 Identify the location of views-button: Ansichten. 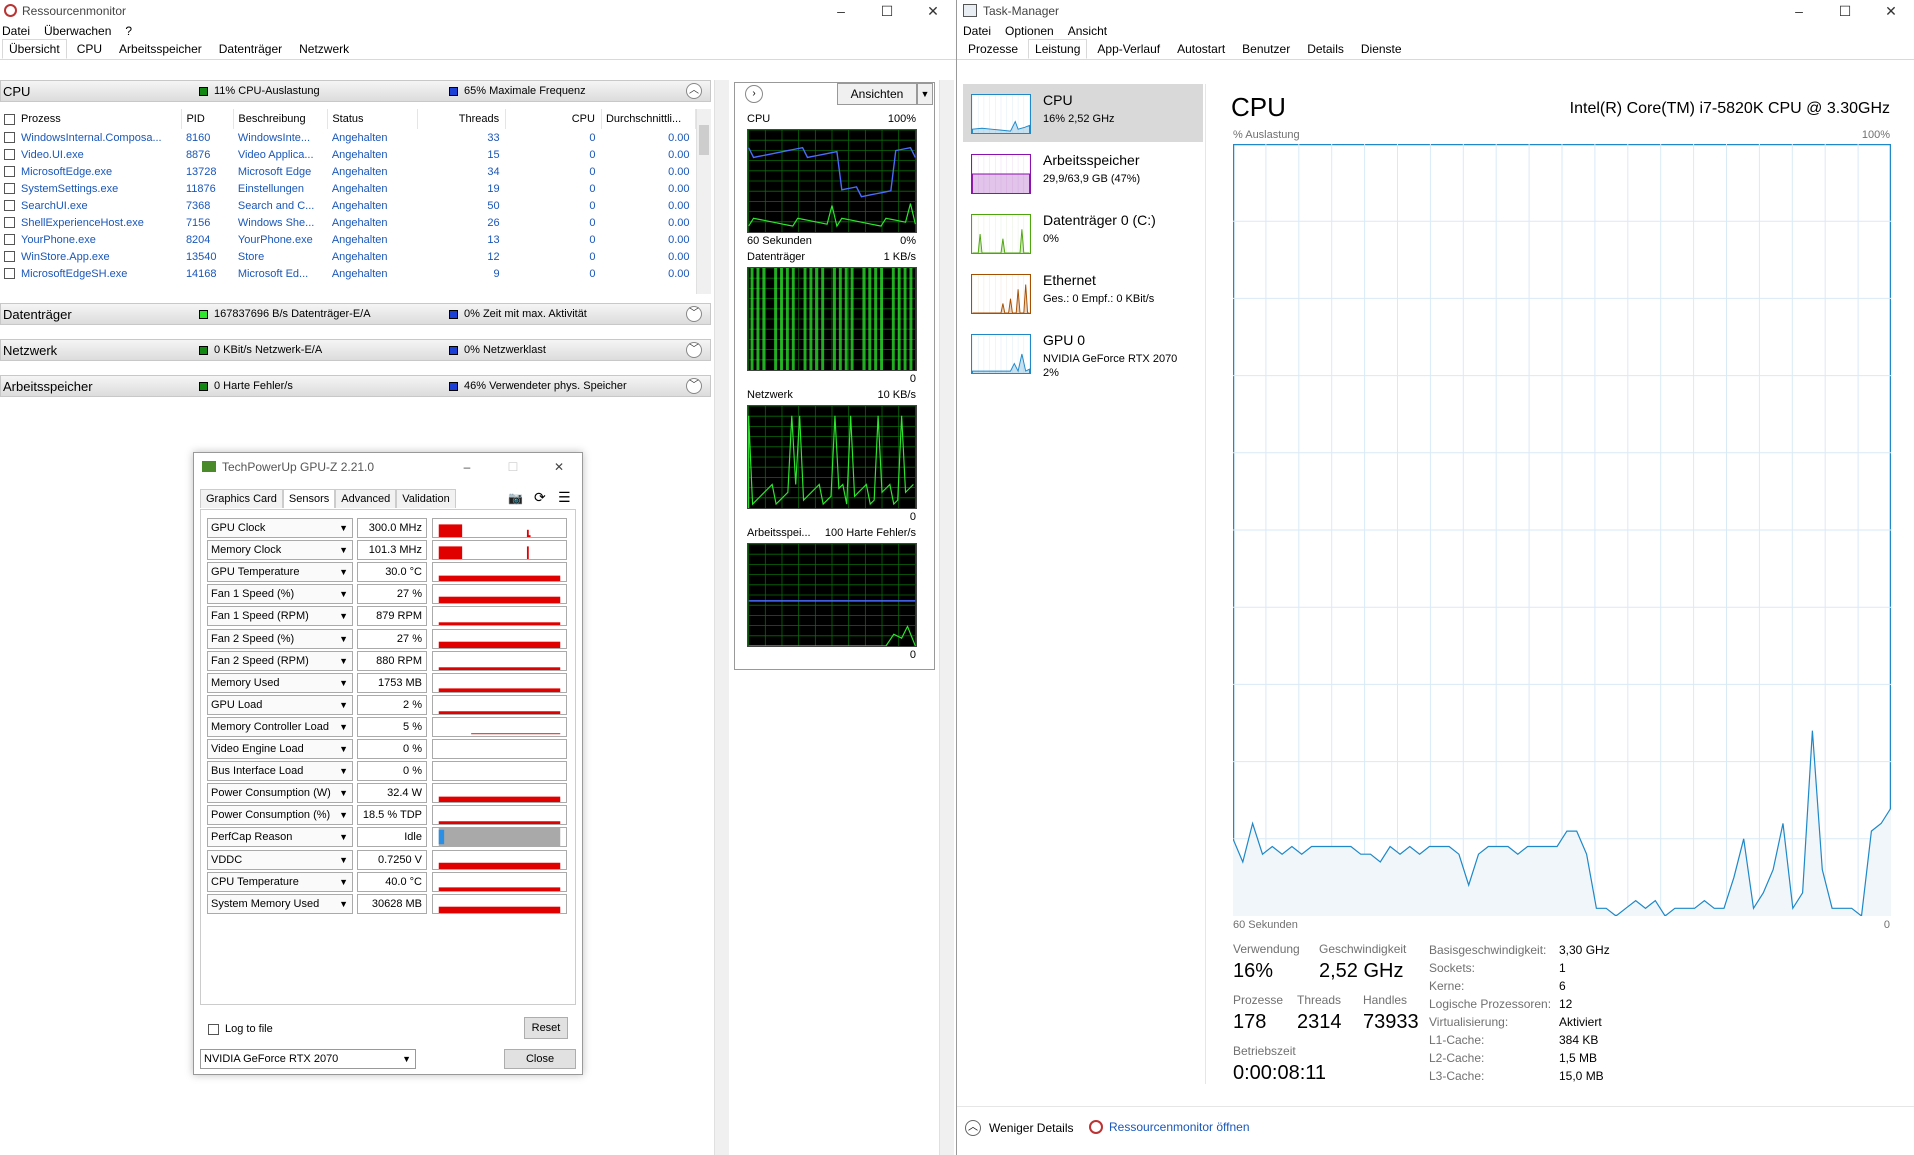
(877, 94).